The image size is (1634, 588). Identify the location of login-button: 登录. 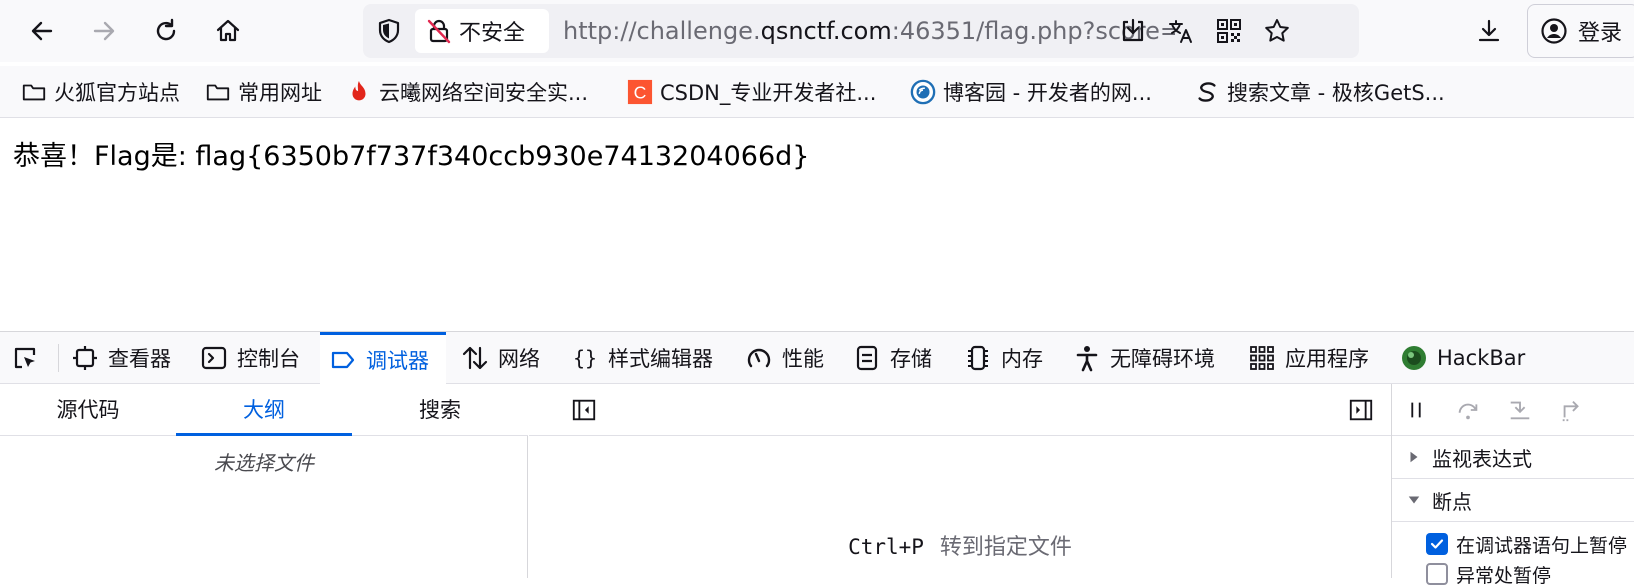
(1580, 31).